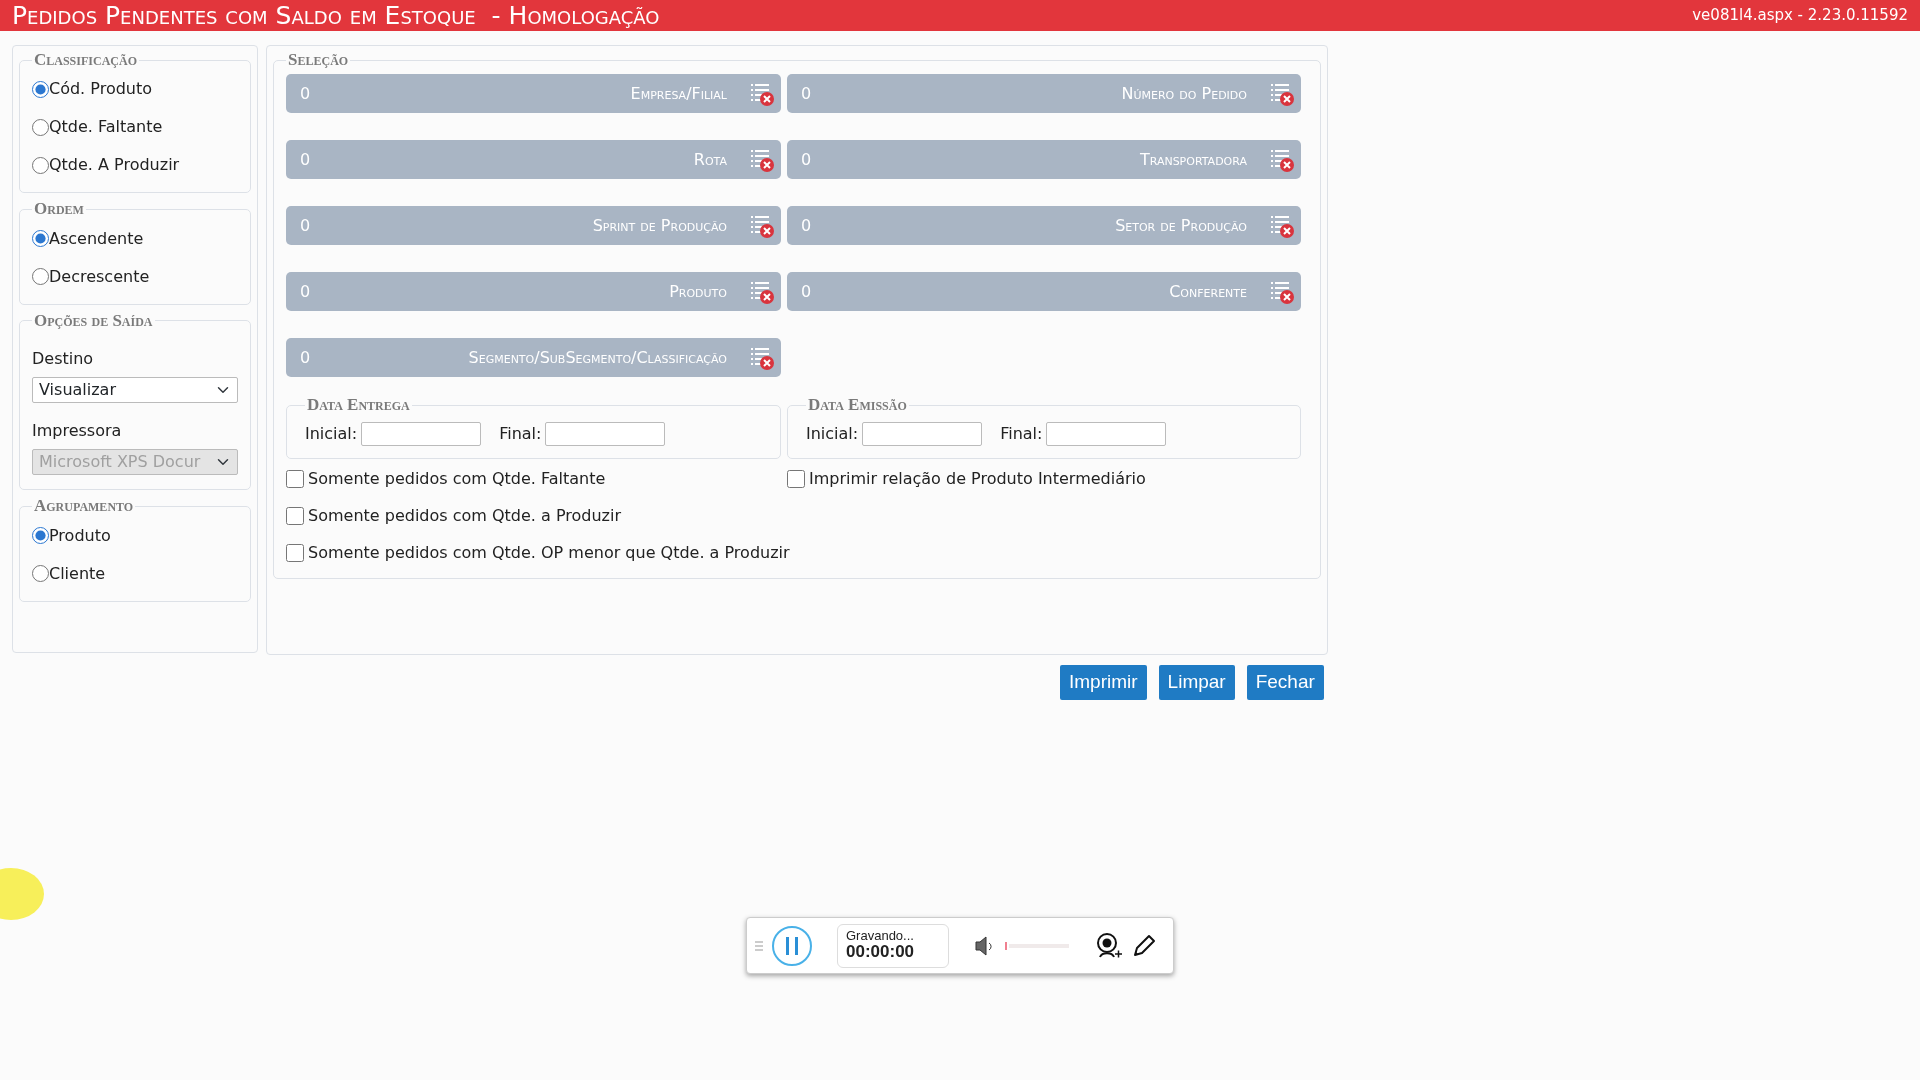  What do you see at coordinates (759, 945) in the screenshot?
I see `drag-handle-icon` at bounding box center [759, 945].